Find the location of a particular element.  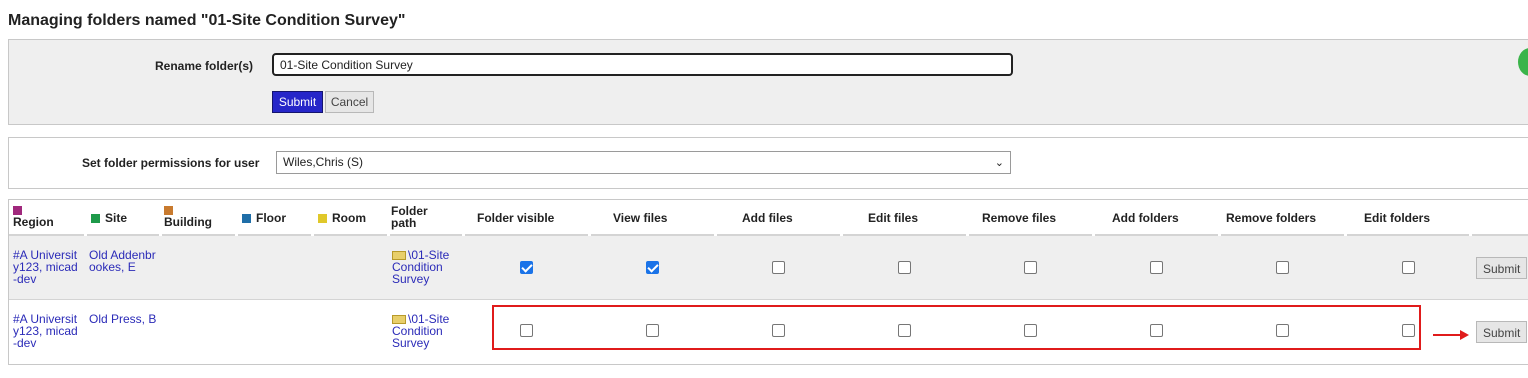

site-link: Old Press, B is located at coordinates (124, 319).